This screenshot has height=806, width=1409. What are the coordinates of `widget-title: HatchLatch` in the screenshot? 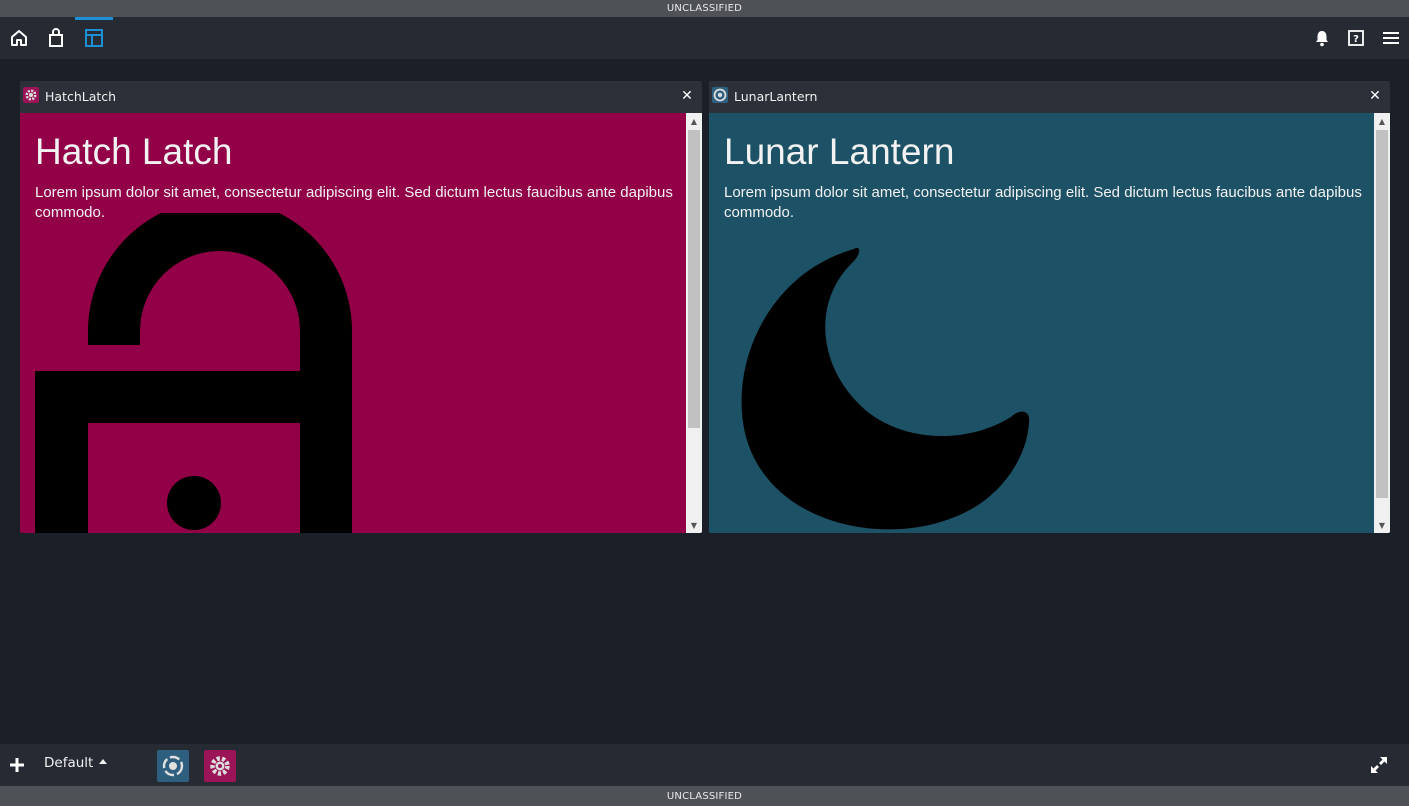 It's located at (81, 96).